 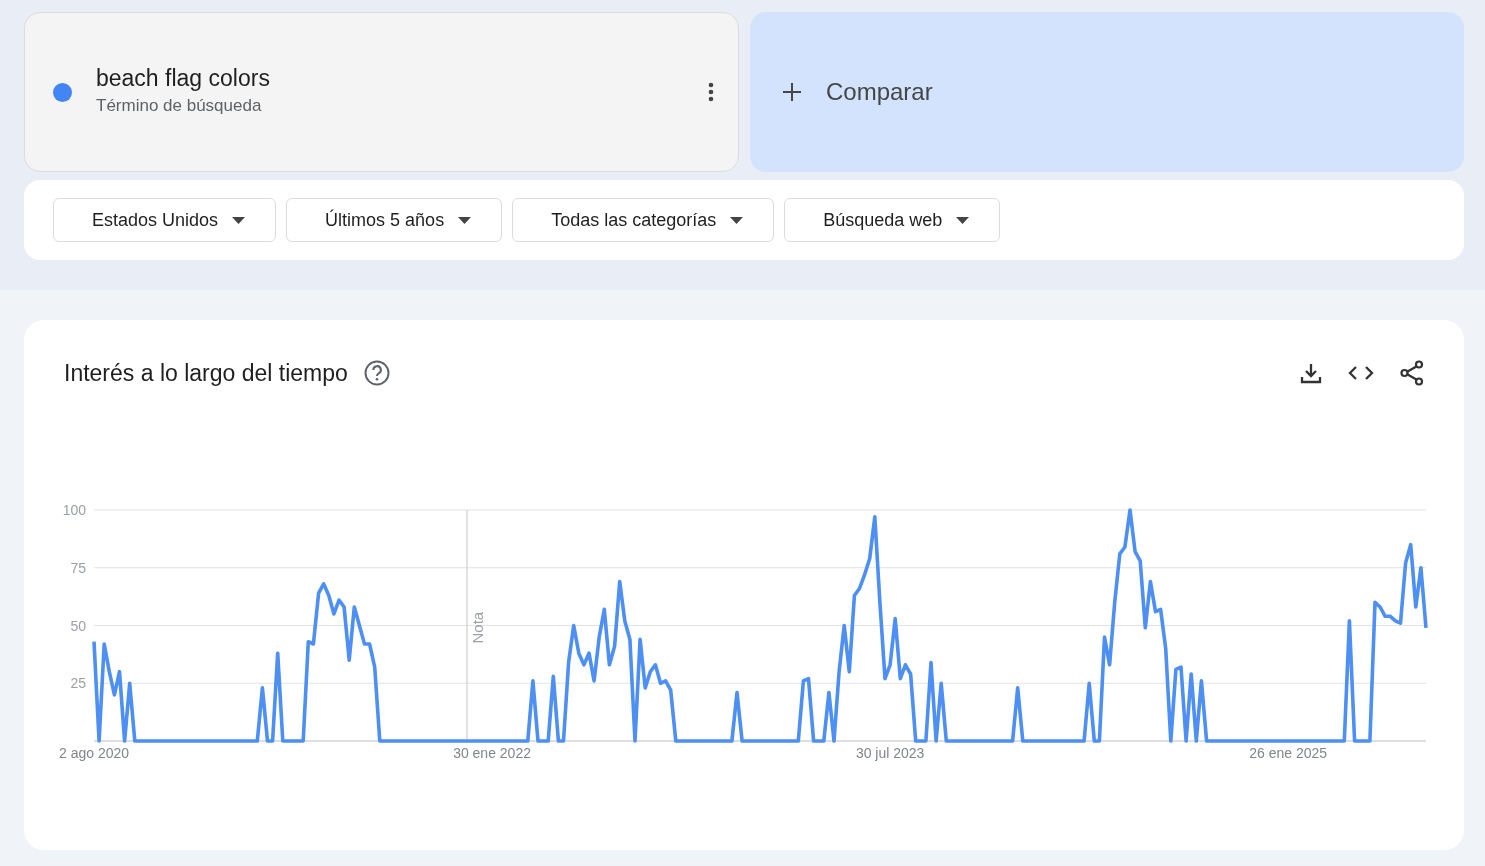 What do you see at coordinates (477, 627) in the screenshot?
I see `annotation-note: Nota` at bounding box center [477, 627].